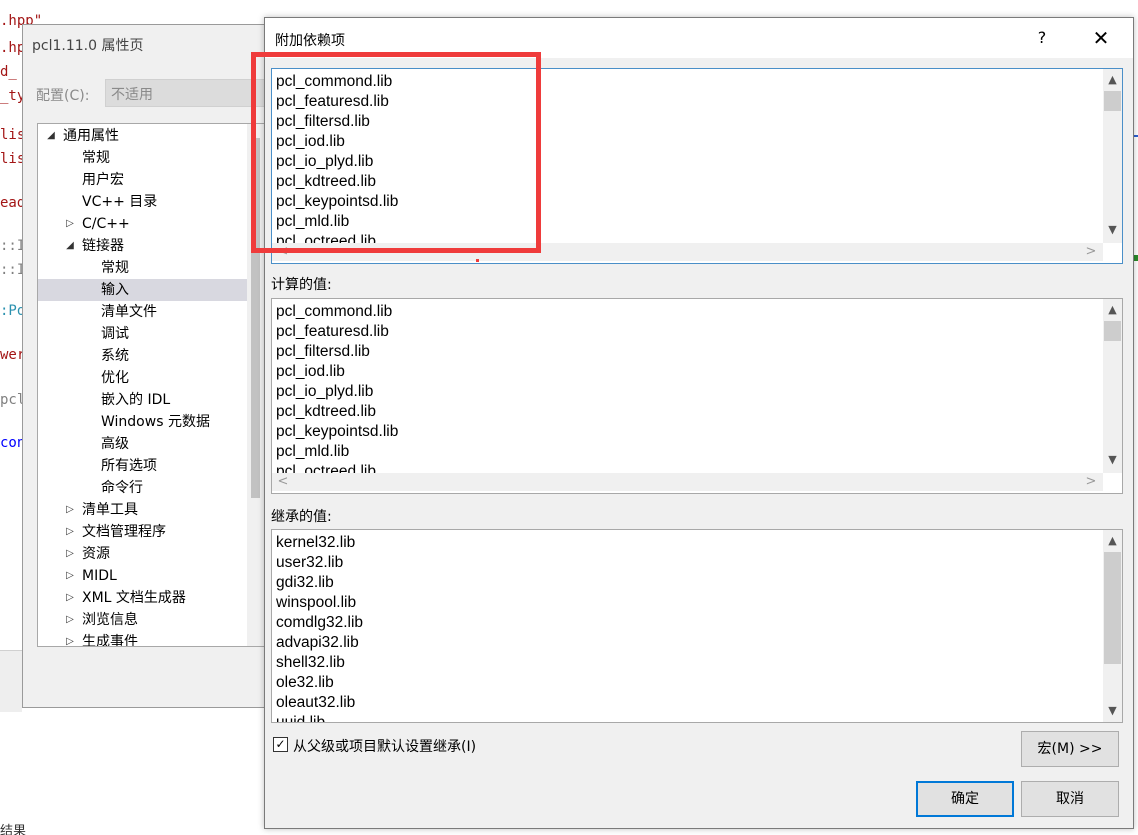 The width and height of the screenshot is (1138, 835). Describe the element at coordinates (143, 532) in the screenshot. I see `tree-item: ▷ 文档管理程序` at that location.